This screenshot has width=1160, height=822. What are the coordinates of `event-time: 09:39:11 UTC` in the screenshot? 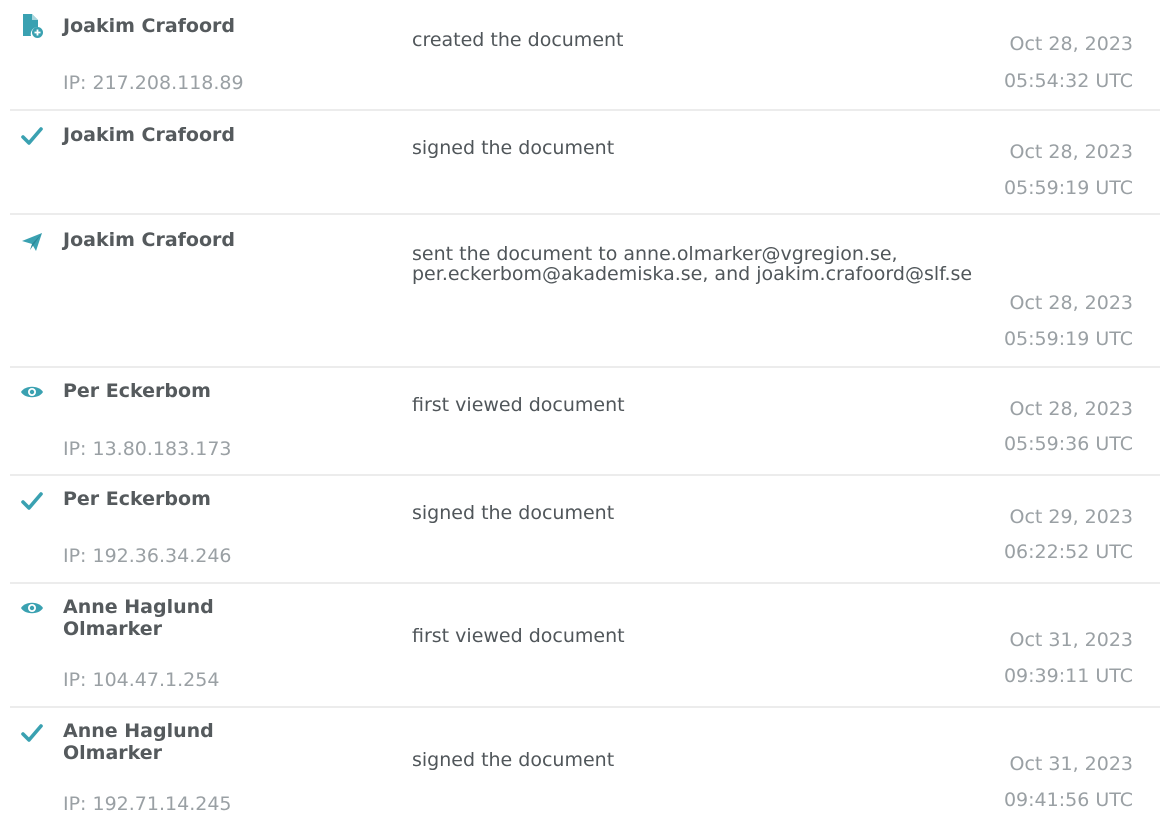 It's located at (1068, 676).